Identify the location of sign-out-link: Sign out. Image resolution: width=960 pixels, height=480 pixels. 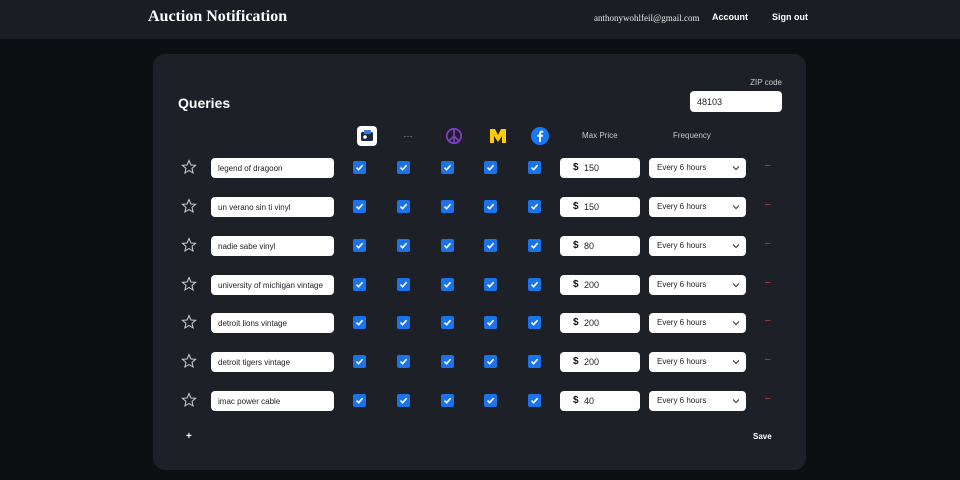
(790, 17).